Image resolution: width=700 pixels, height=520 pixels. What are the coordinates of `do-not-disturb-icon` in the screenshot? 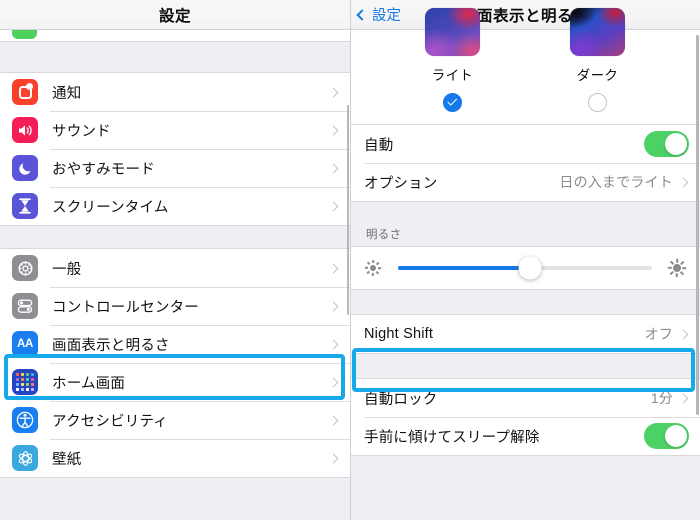 It's located at (25, 168).